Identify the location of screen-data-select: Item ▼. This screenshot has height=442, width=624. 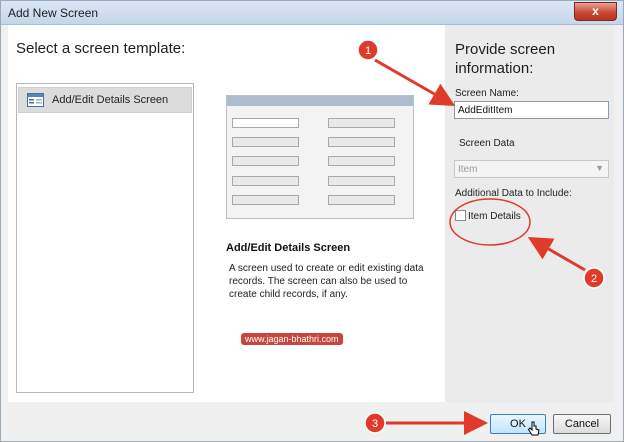
(531, 169).